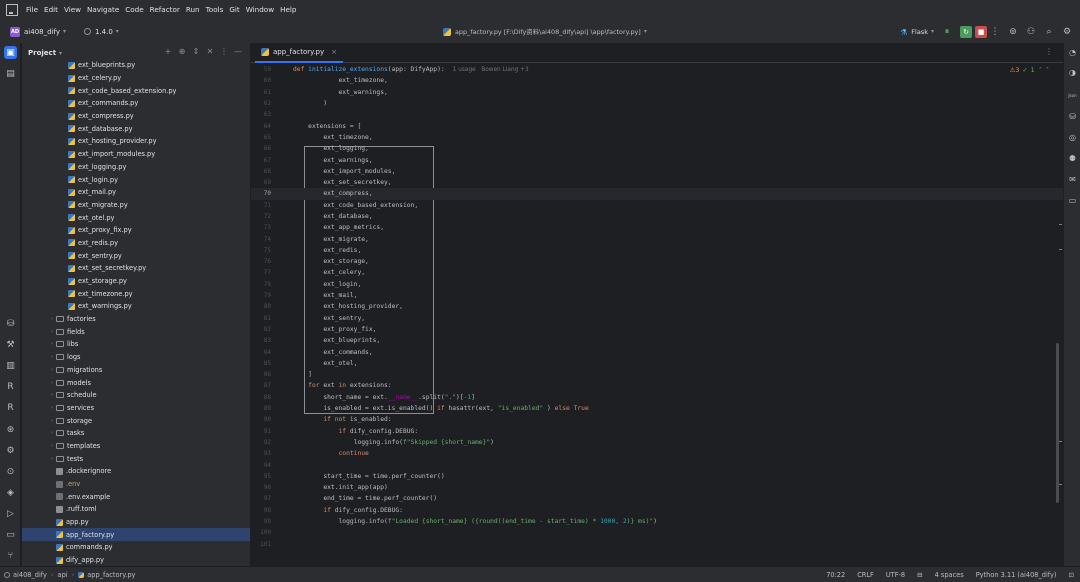  Describe the element at coordinates (657, 205) in the screenshot. I see `code-line: 71 ext_code_based_extension,` at that location.